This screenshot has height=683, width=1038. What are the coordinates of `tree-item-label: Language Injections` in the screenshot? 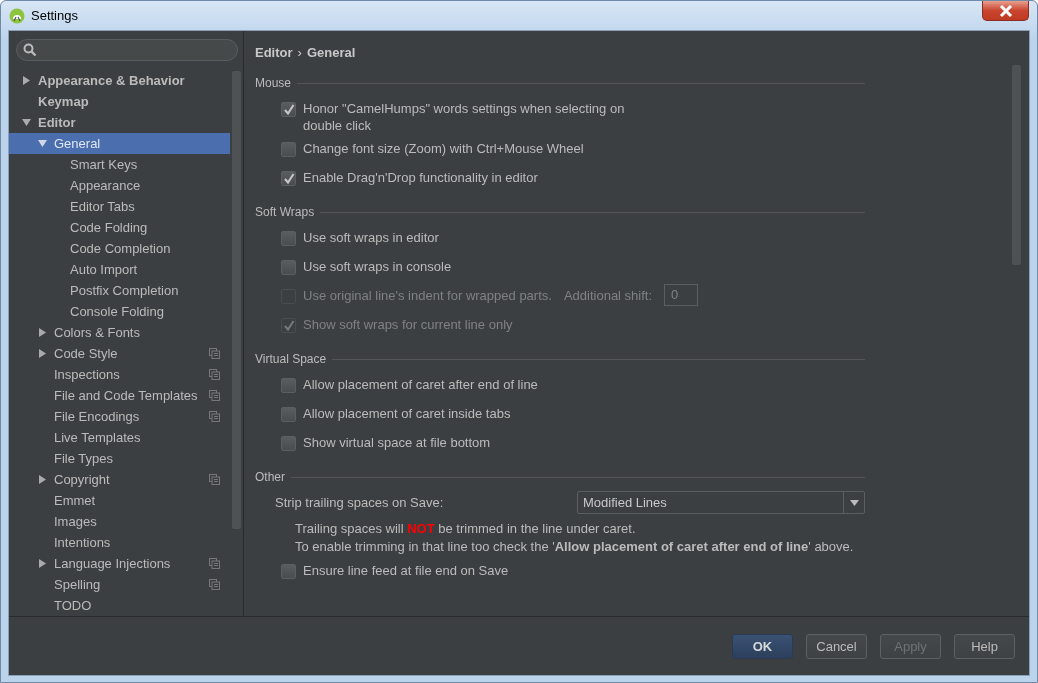 It's located at (112, 563).